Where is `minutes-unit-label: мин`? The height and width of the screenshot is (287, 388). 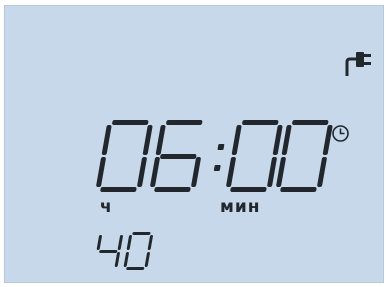
minutes-unit-label: мин is located at coordinates (240, 207).